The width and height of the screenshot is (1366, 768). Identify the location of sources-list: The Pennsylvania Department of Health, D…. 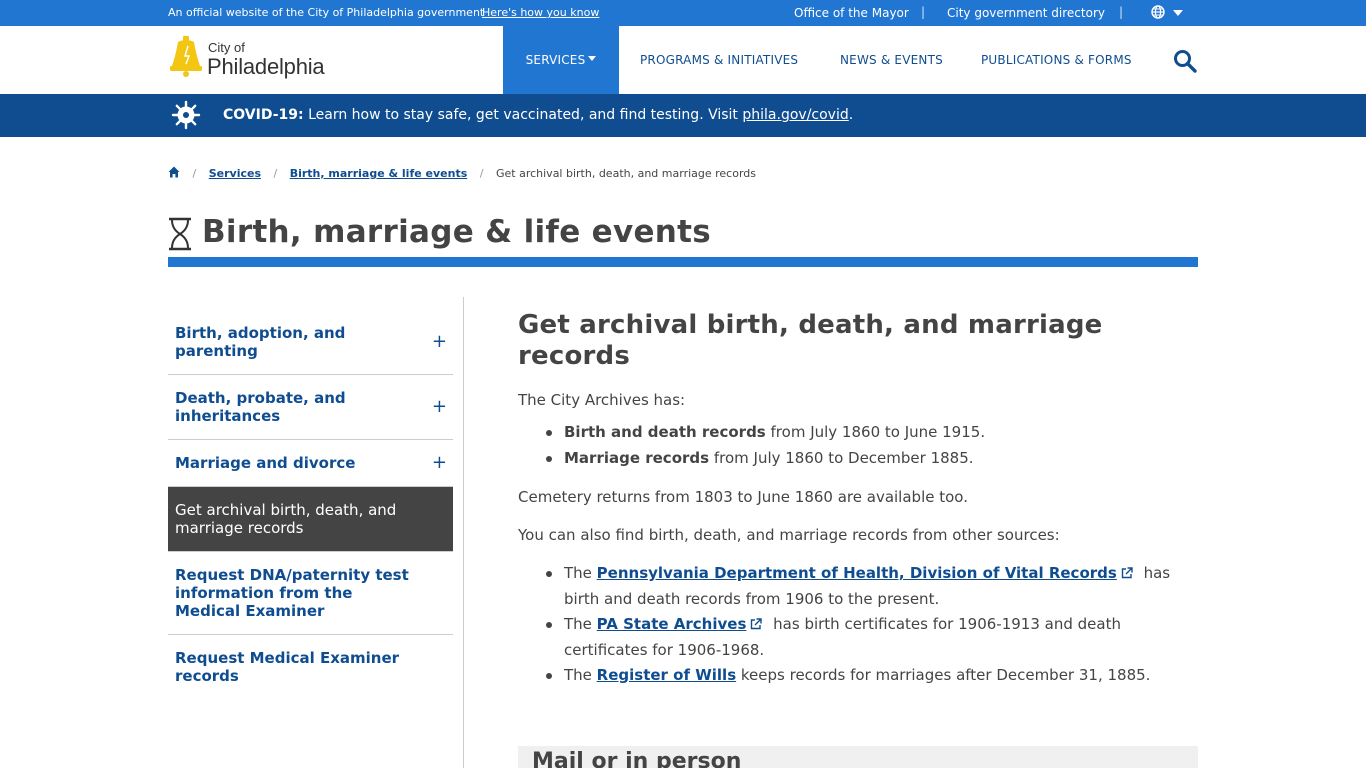
(858, 625).